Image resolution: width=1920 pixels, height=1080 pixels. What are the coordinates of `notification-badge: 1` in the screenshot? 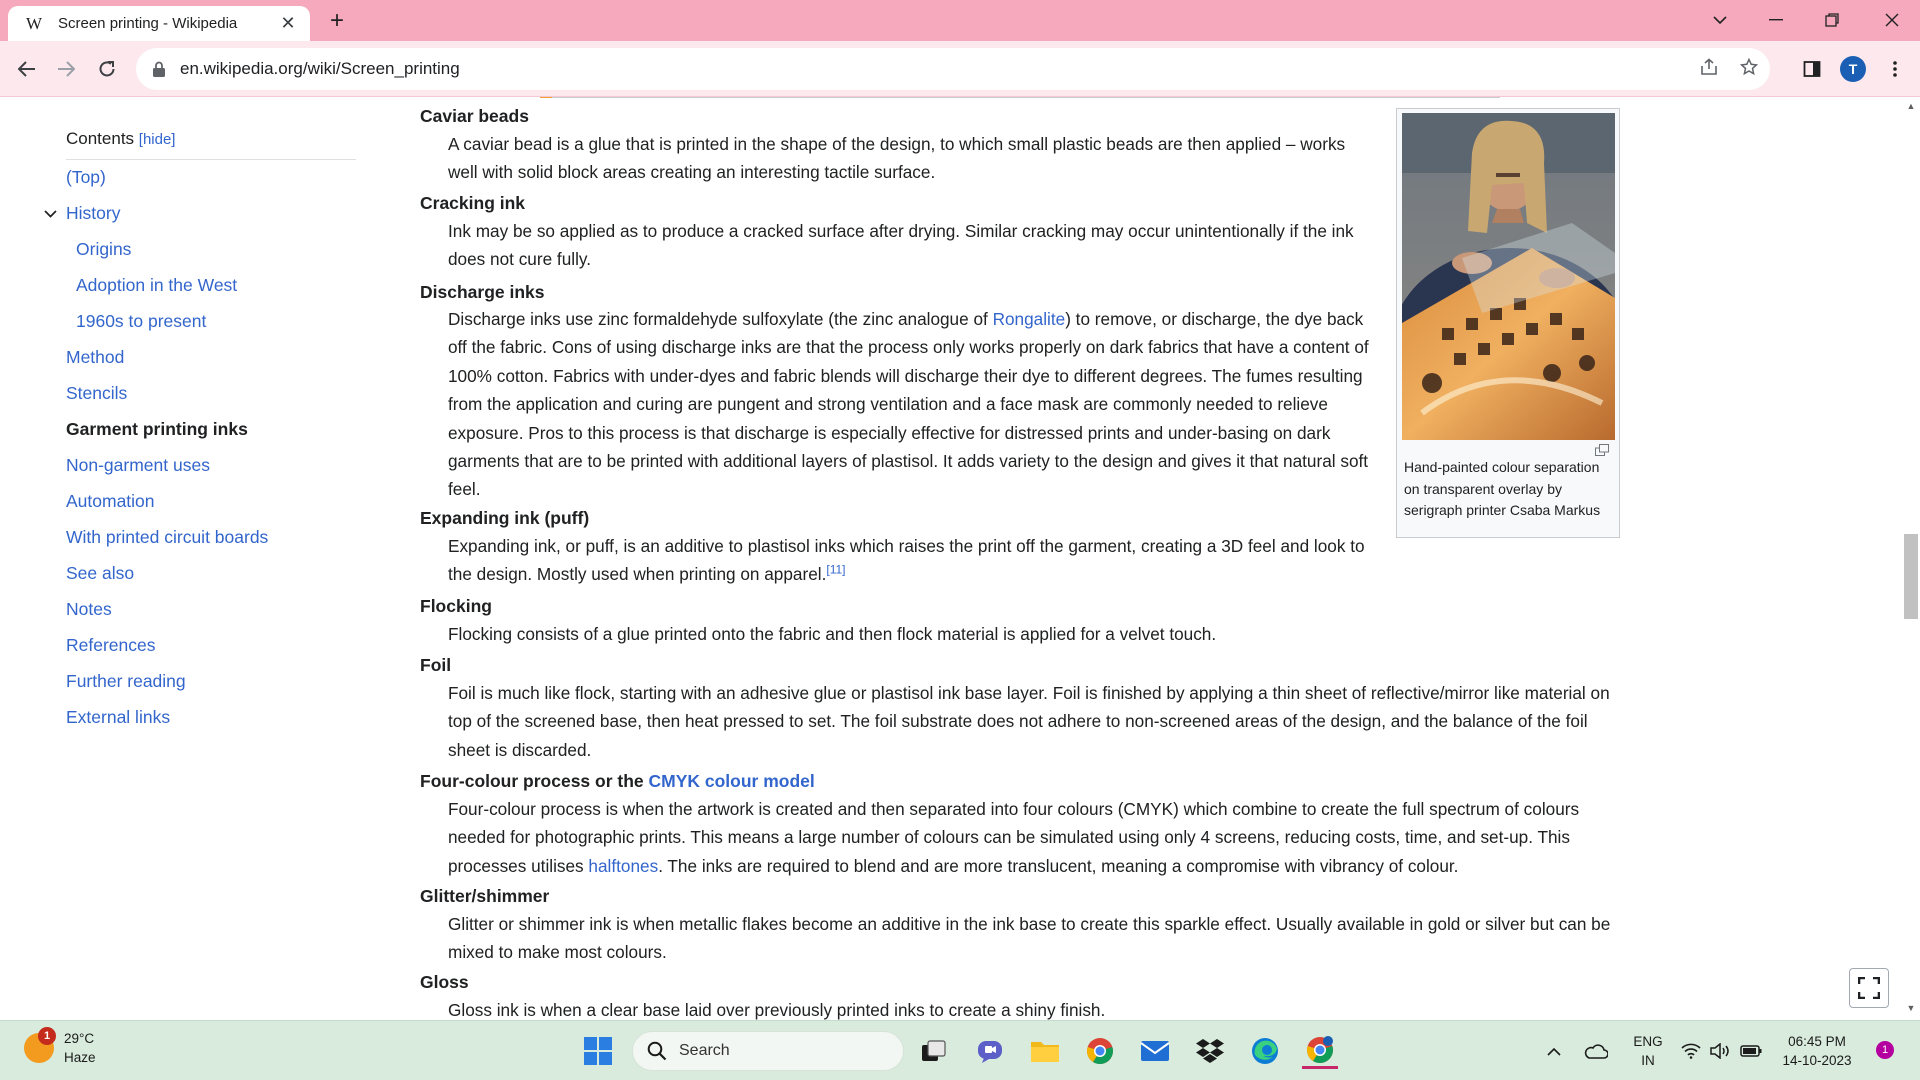 It's located at (1885, 1050).